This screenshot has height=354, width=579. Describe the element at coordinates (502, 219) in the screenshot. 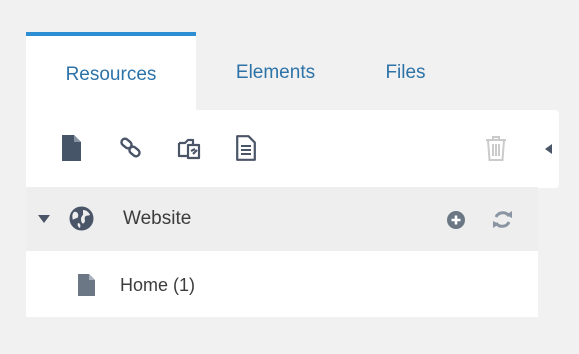

I see `refresh-icon` at that location.